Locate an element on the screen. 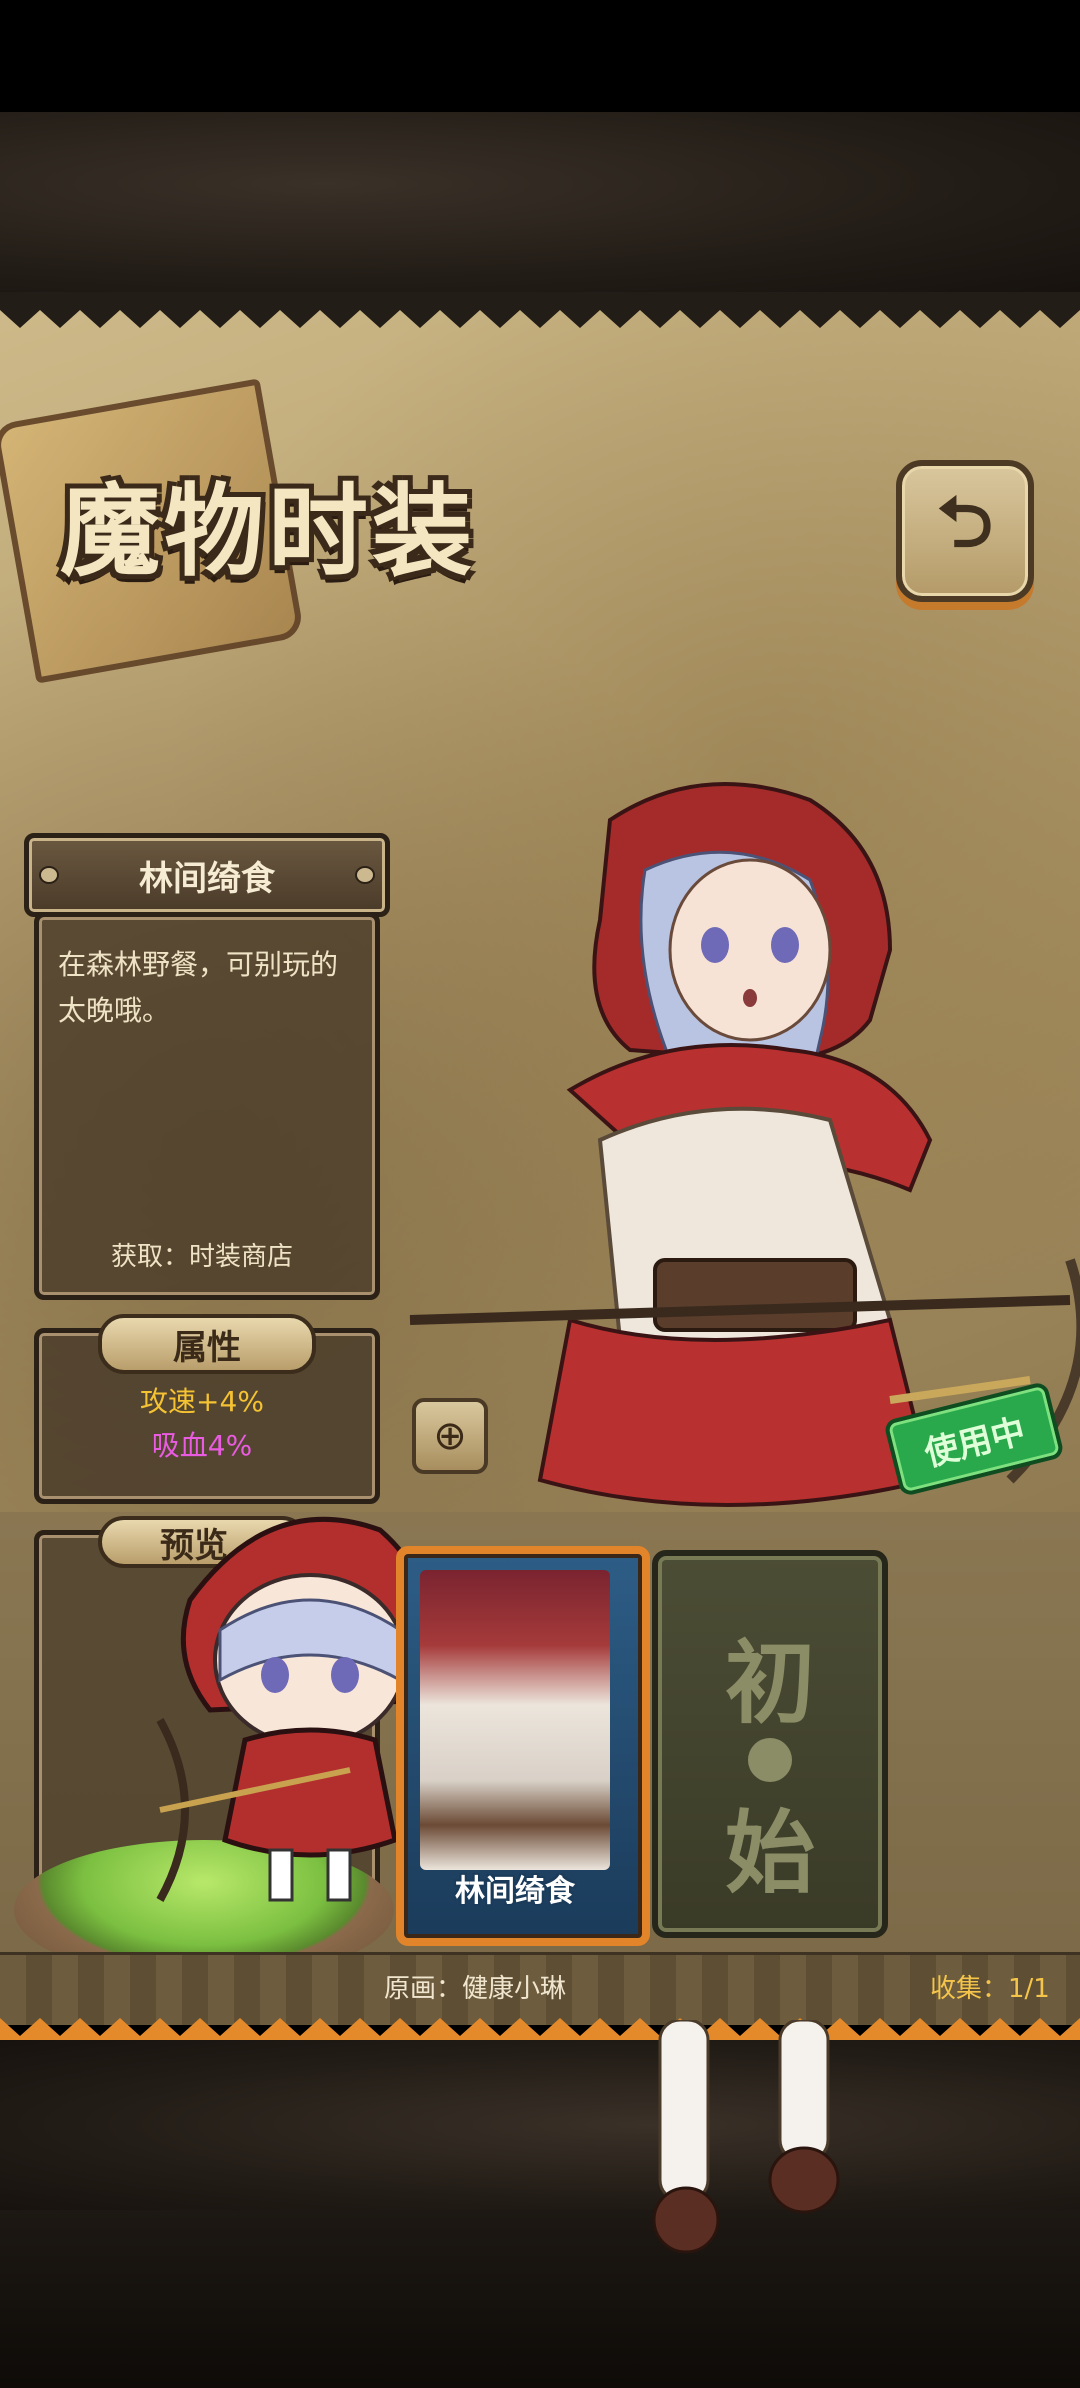 This screenshot has width=1080, height=2388. lifesteal-bonus: 吸血4% is located at coordinates (202, 1445).